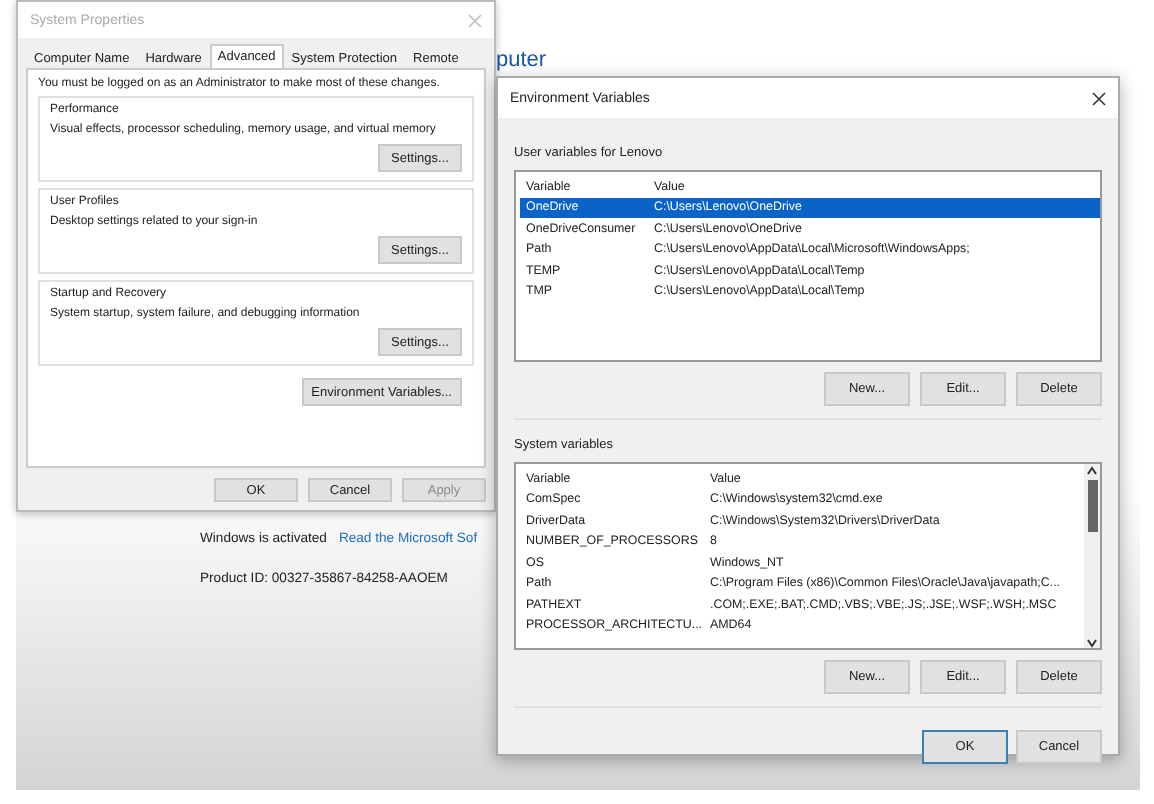 The height and width of the screenshot is (804, 1154). I want to click on scroll-up-icon, so click(1092, 471).